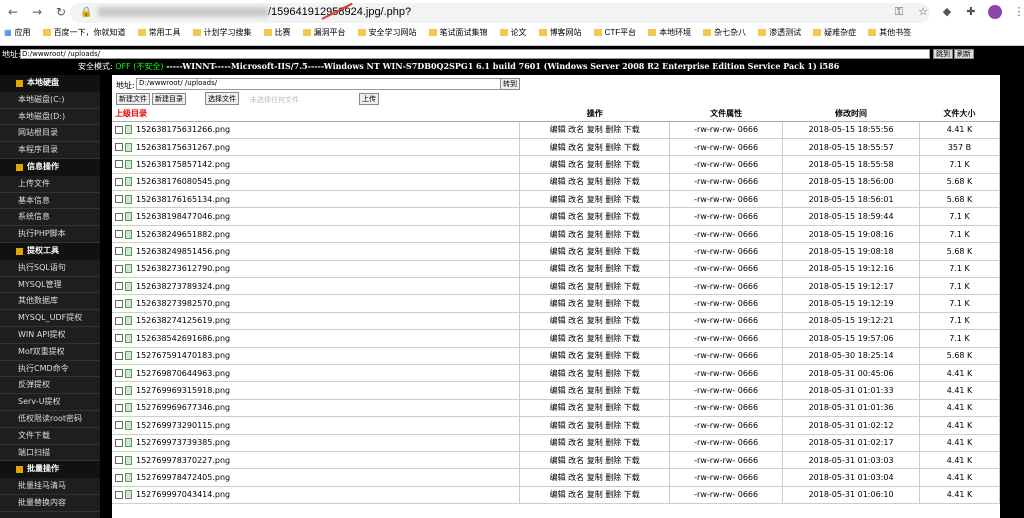 The width and height of the screenshot is (1024, 518). I want to click on file-name: 152638176165134.png, so click(183, 199).